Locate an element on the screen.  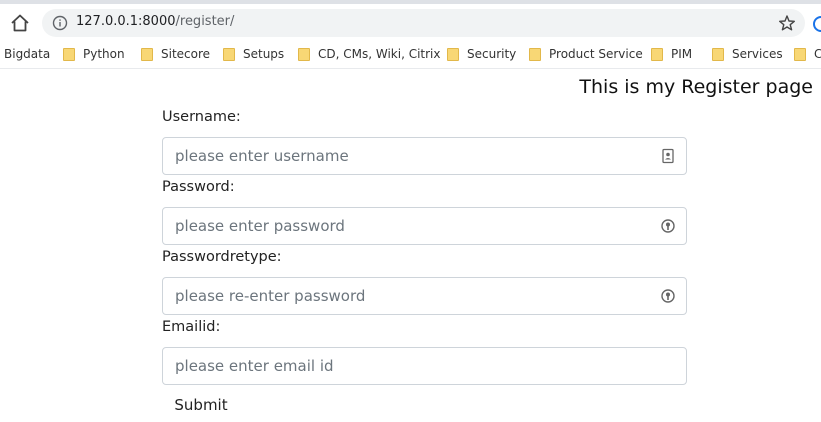
bookmark-label: Bigdata is located at coordinates (27, 54).